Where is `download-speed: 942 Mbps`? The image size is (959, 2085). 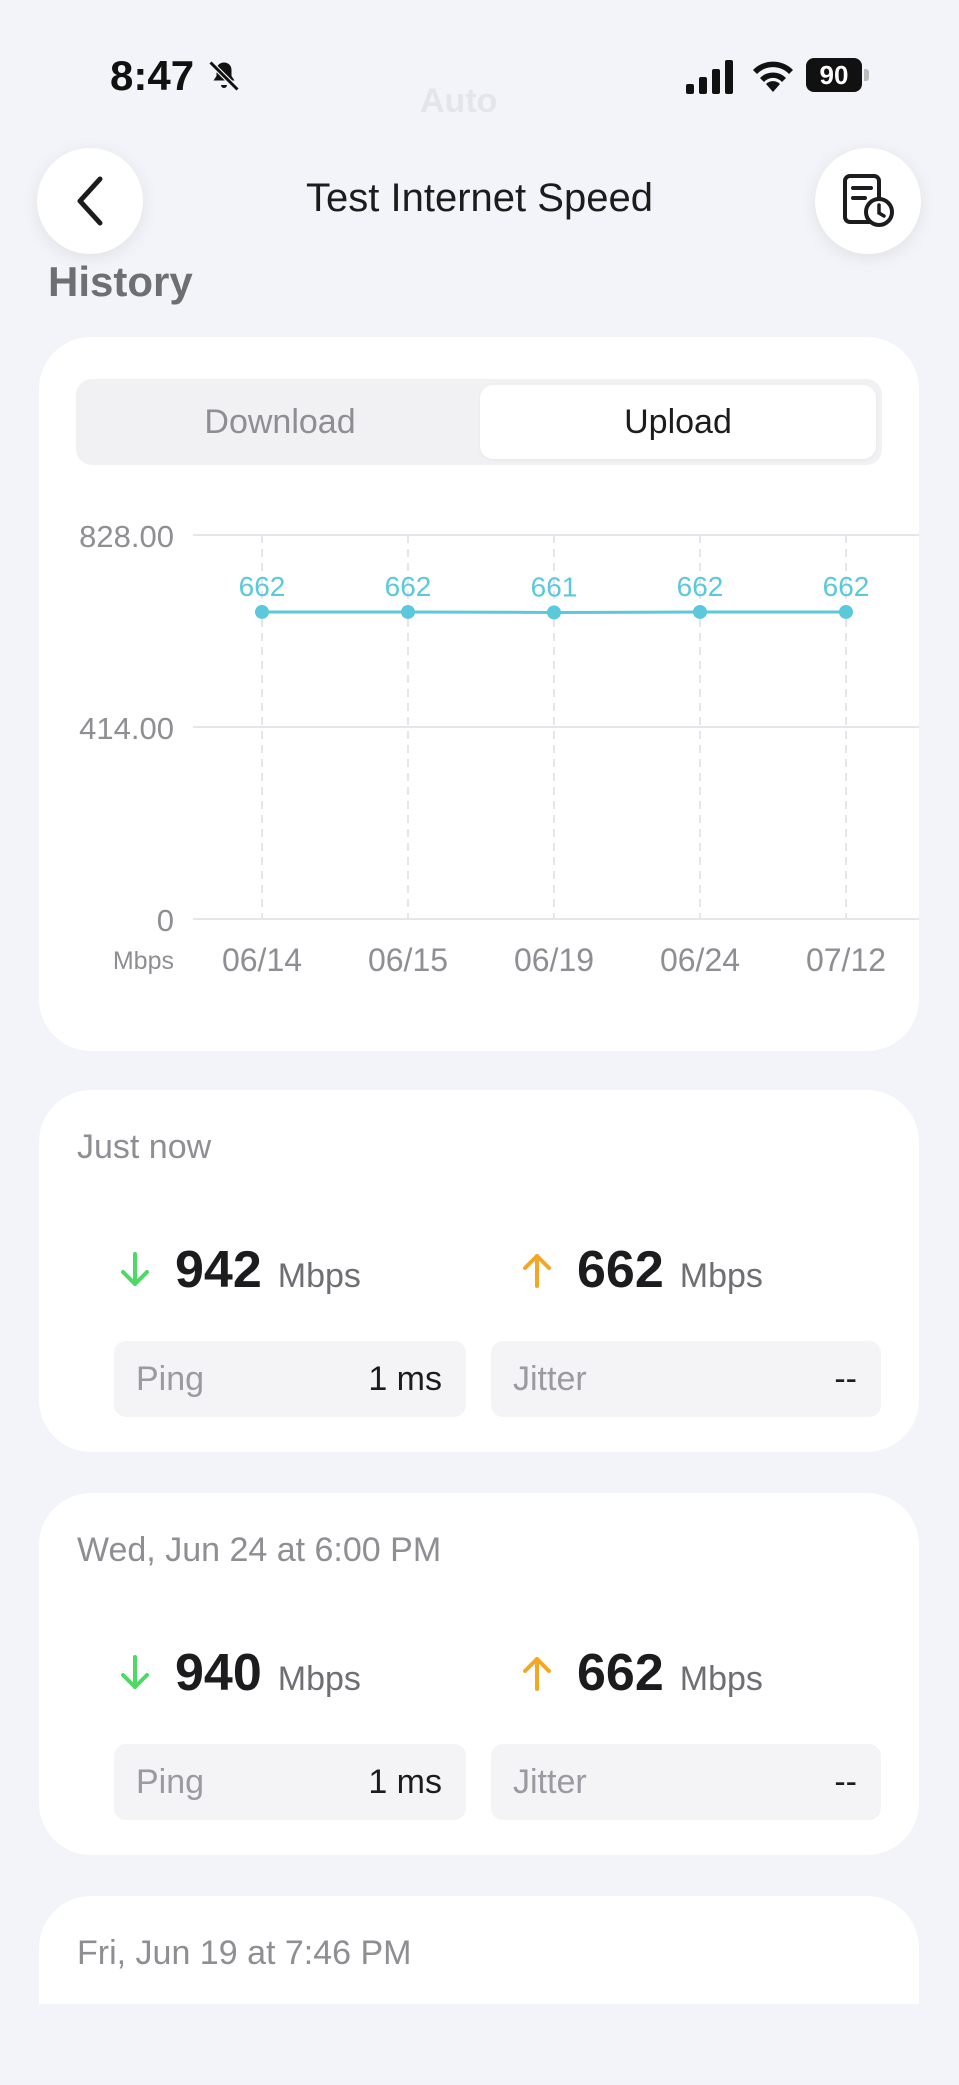 download-speed: 942 Mbps is located at coordinates (239, 1270).